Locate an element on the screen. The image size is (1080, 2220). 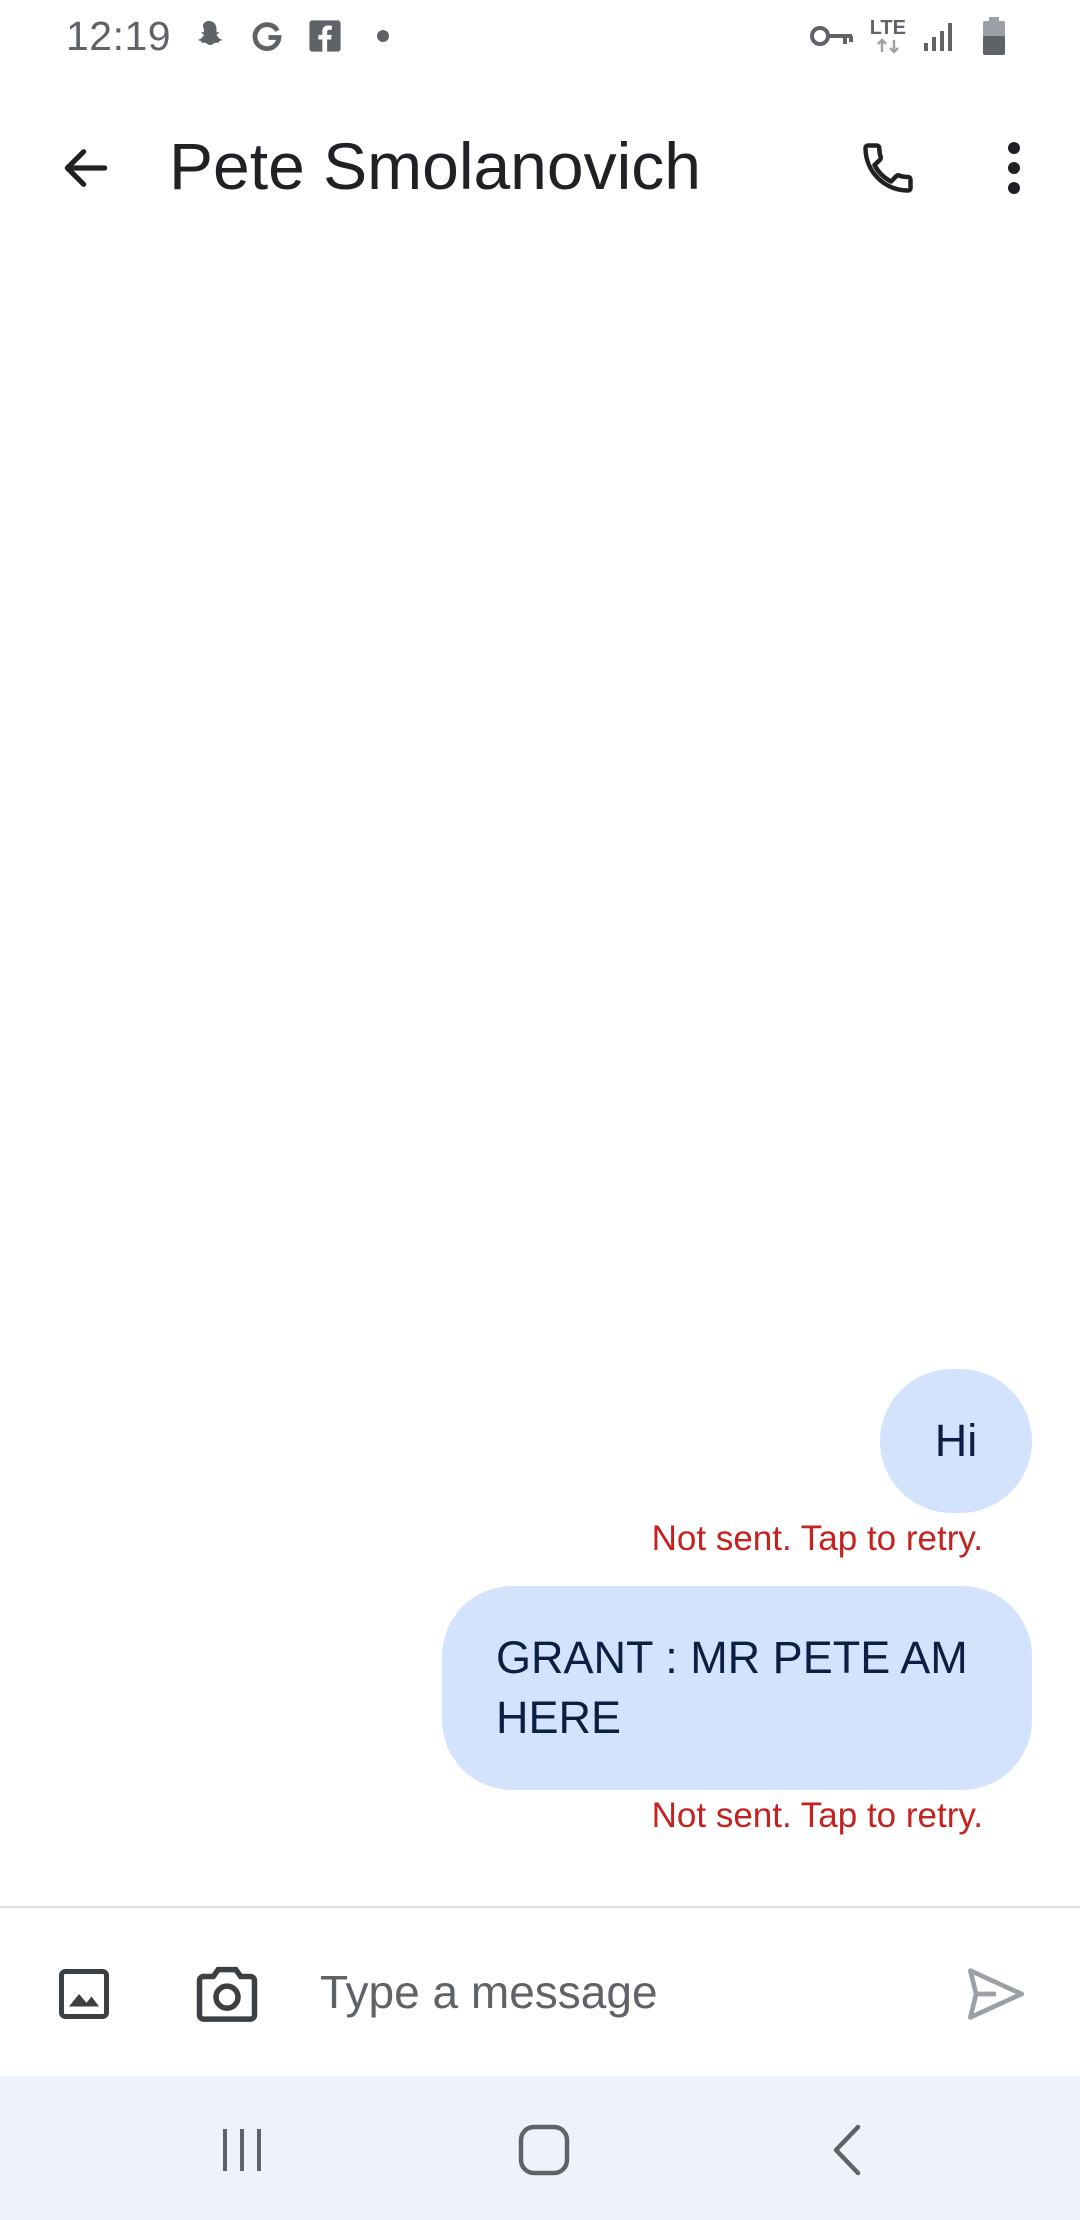
message-bubble: GRANT : MR PETE AM HERE is located at coordinates (737, 1688).